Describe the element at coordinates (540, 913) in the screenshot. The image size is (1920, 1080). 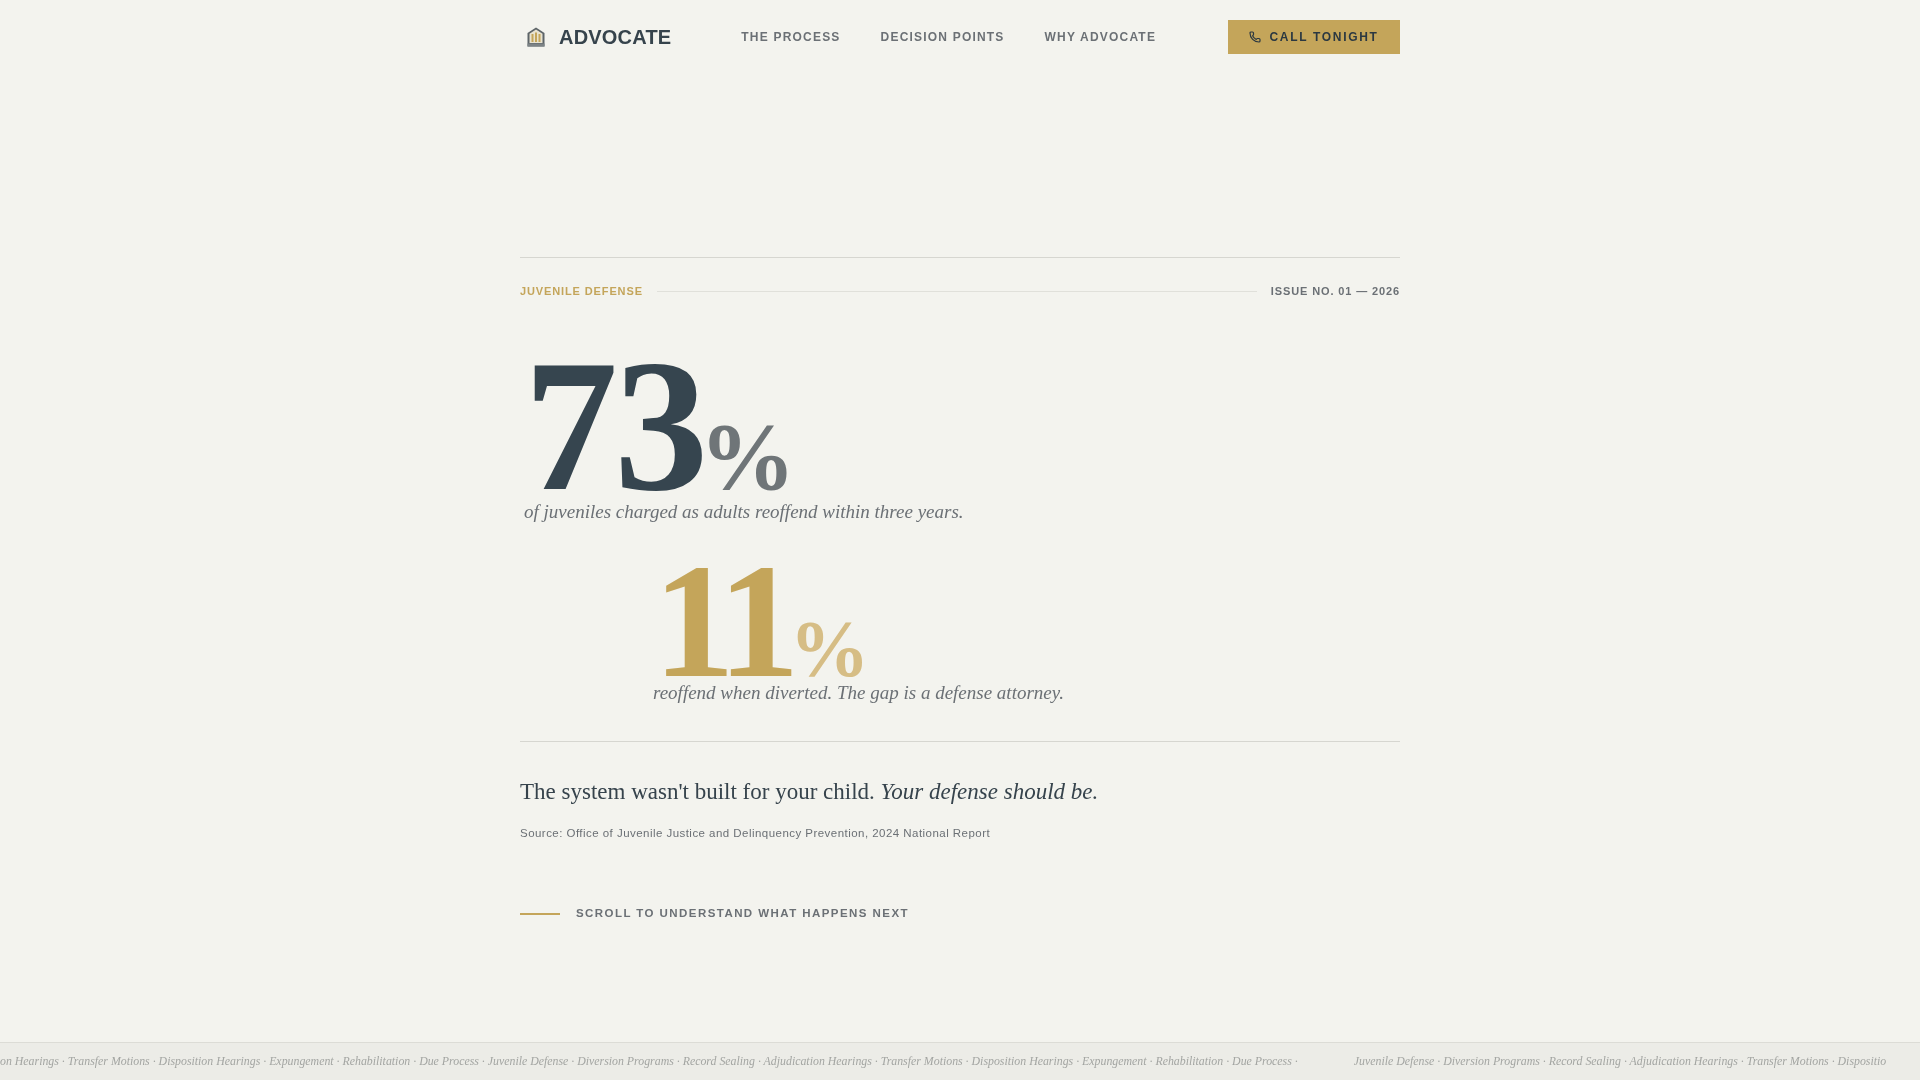
I see `scroll-cue-line` at that location.